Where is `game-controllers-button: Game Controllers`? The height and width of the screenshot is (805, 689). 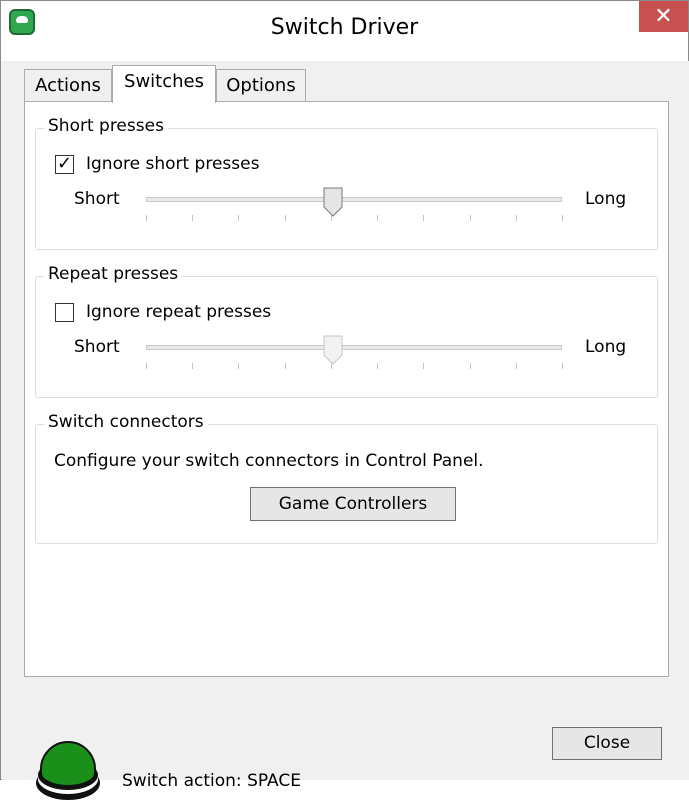 game-controllers-button: Game Controllers is located at coordinates (353, 504).